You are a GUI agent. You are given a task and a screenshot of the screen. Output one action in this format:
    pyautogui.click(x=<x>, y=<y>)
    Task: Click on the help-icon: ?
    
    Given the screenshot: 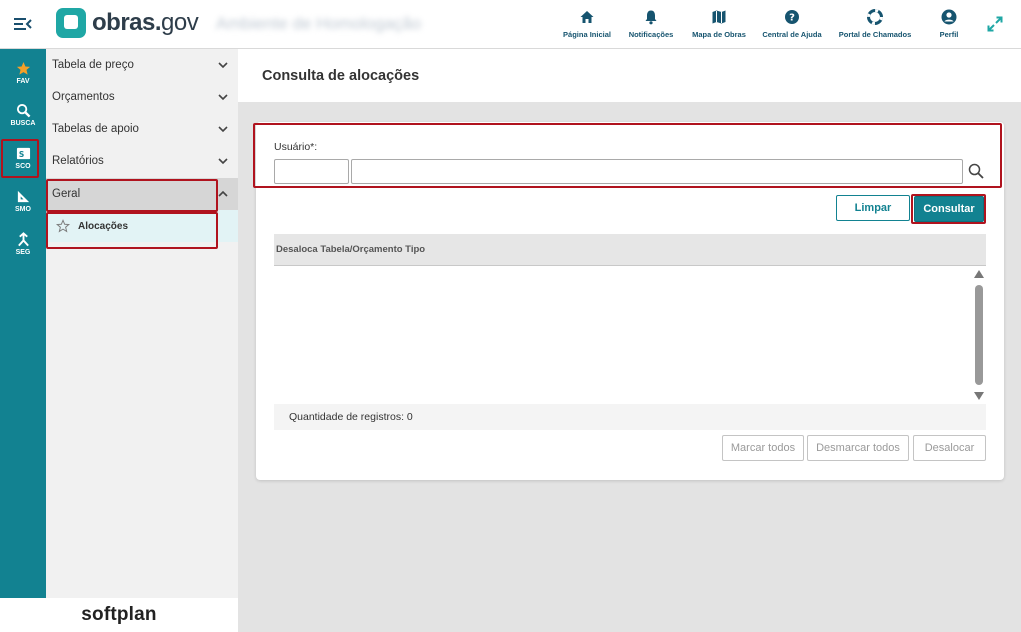 What is the action you would take?
    pyautogui.click(x=792, y=17)
    